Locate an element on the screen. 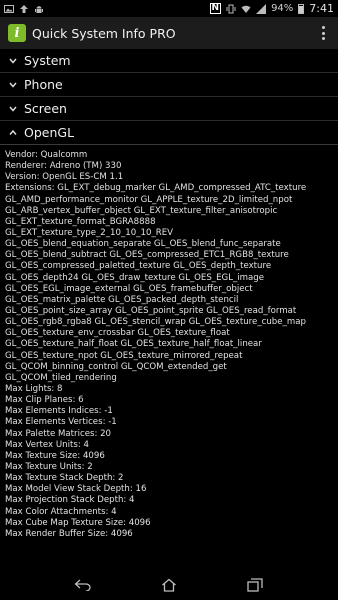 The image size is (338, 600). chevron-up-icon is located at coordinates (13, 133).